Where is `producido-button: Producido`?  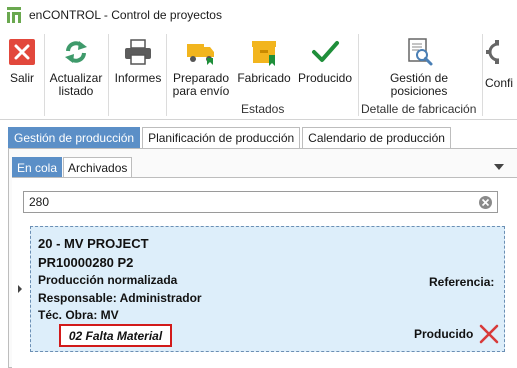 producido-button: Producido is located at coordinates (325, 68).